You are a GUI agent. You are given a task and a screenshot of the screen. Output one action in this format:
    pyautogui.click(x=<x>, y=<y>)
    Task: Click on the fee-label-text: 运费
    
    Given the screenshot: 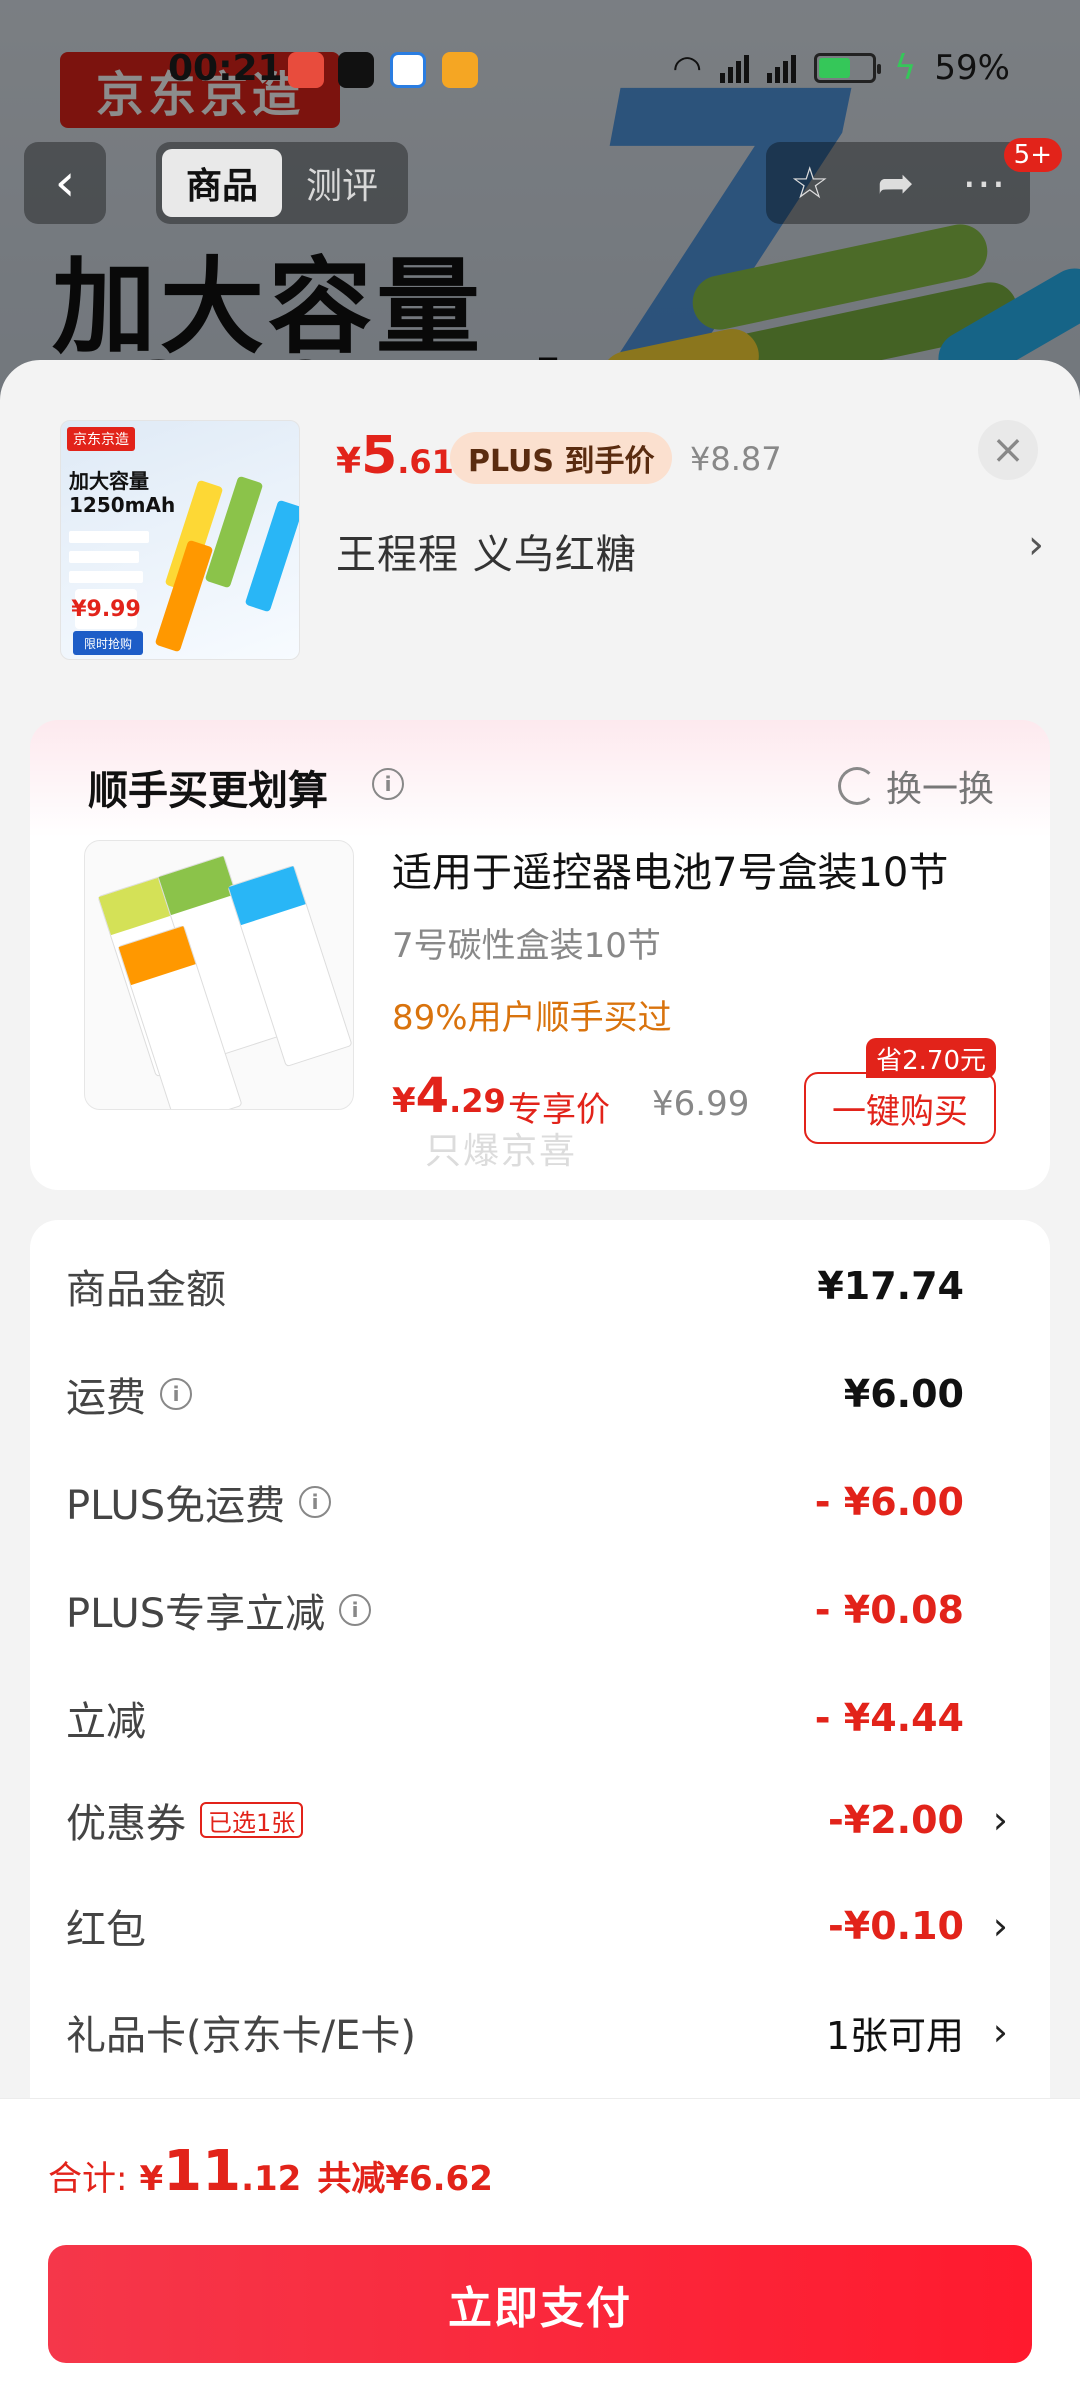 What is the action you would take?
    pyautogui.click(x=106, y=1398)
    